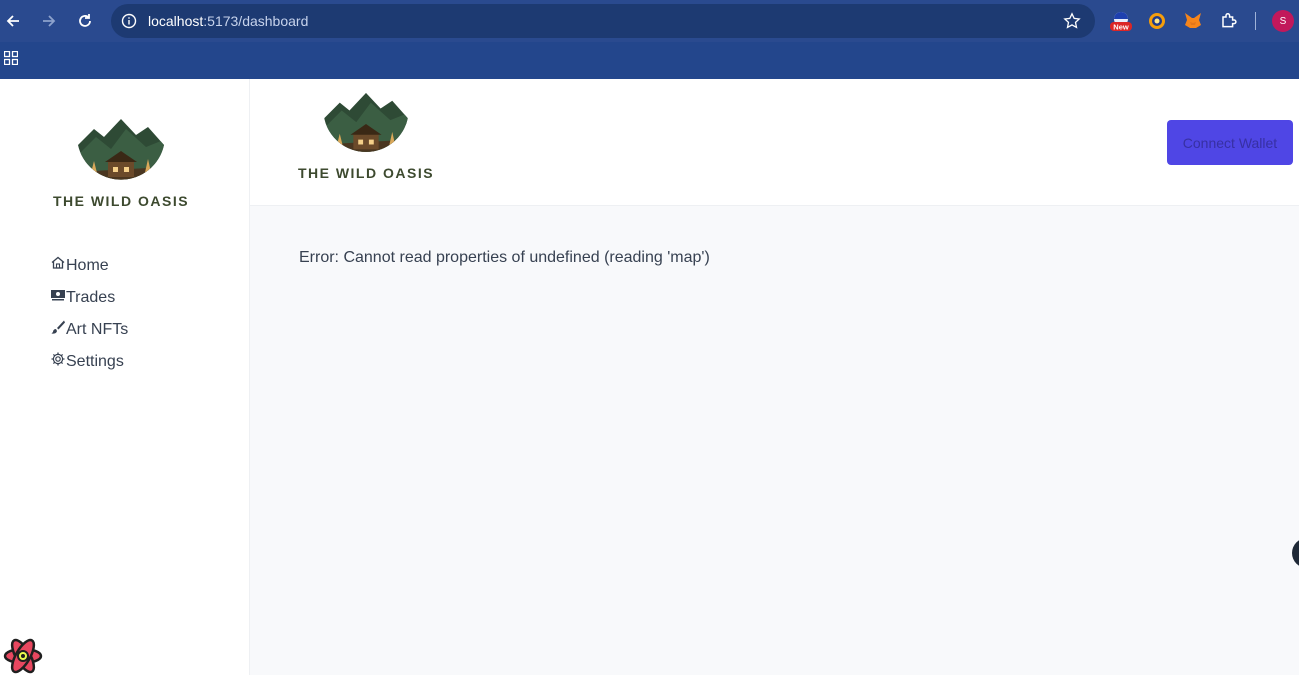 This screenshot has height=675, width=1299. What do you see at coordinates (1255, 21) in the screenshot?
I see `toolbar-separator` at bounding box center [1255, 21].